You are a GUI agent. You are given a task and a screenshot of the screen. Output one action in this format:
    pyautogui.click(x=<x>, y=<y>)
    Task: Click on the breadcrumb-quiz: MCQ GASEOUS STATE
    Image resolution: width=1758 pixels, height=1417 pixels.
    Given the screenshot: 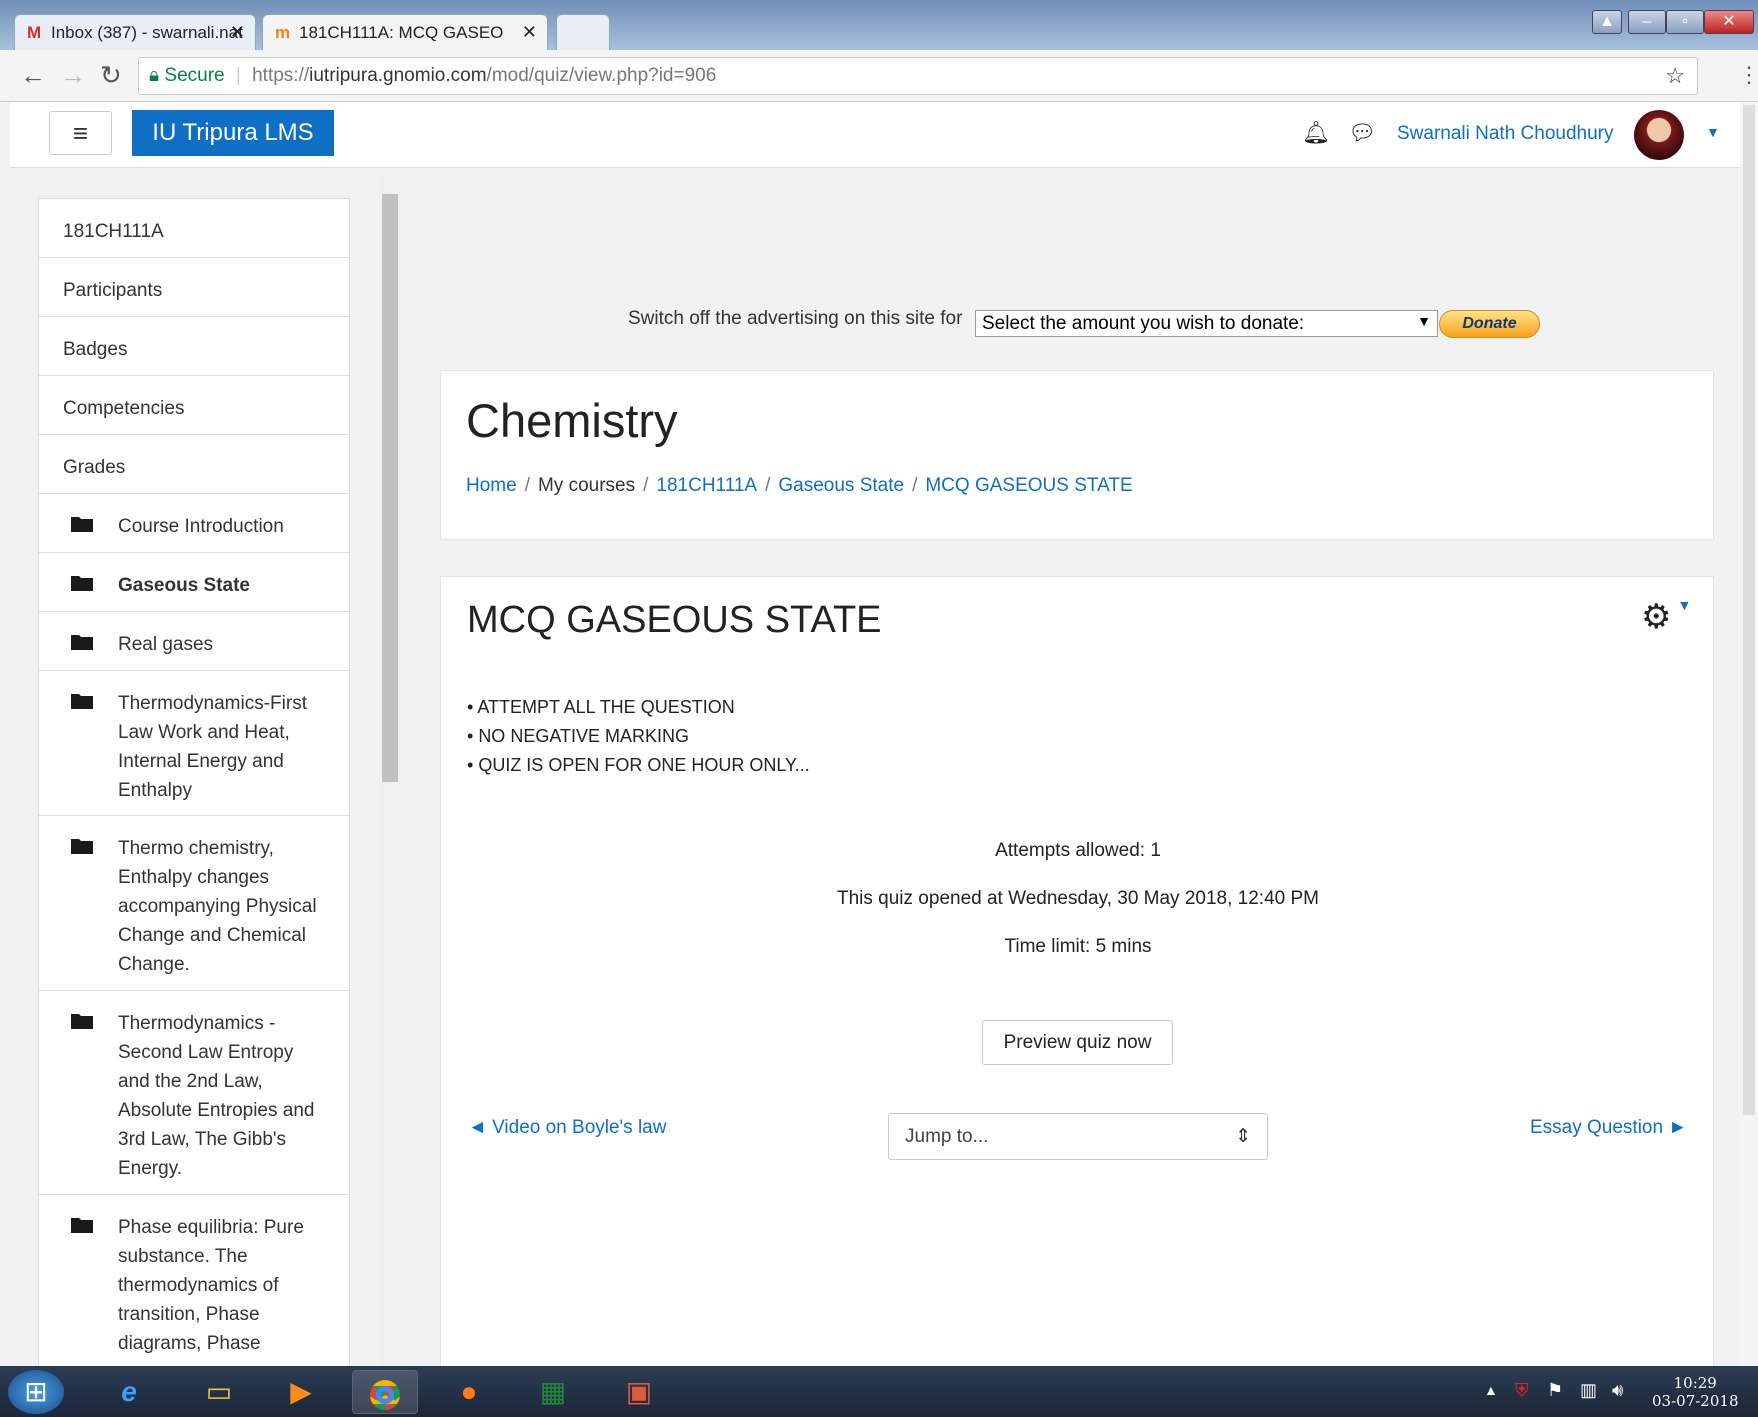 What is the action you would take?
    pyautogui.click(x=1028, y=485)
    